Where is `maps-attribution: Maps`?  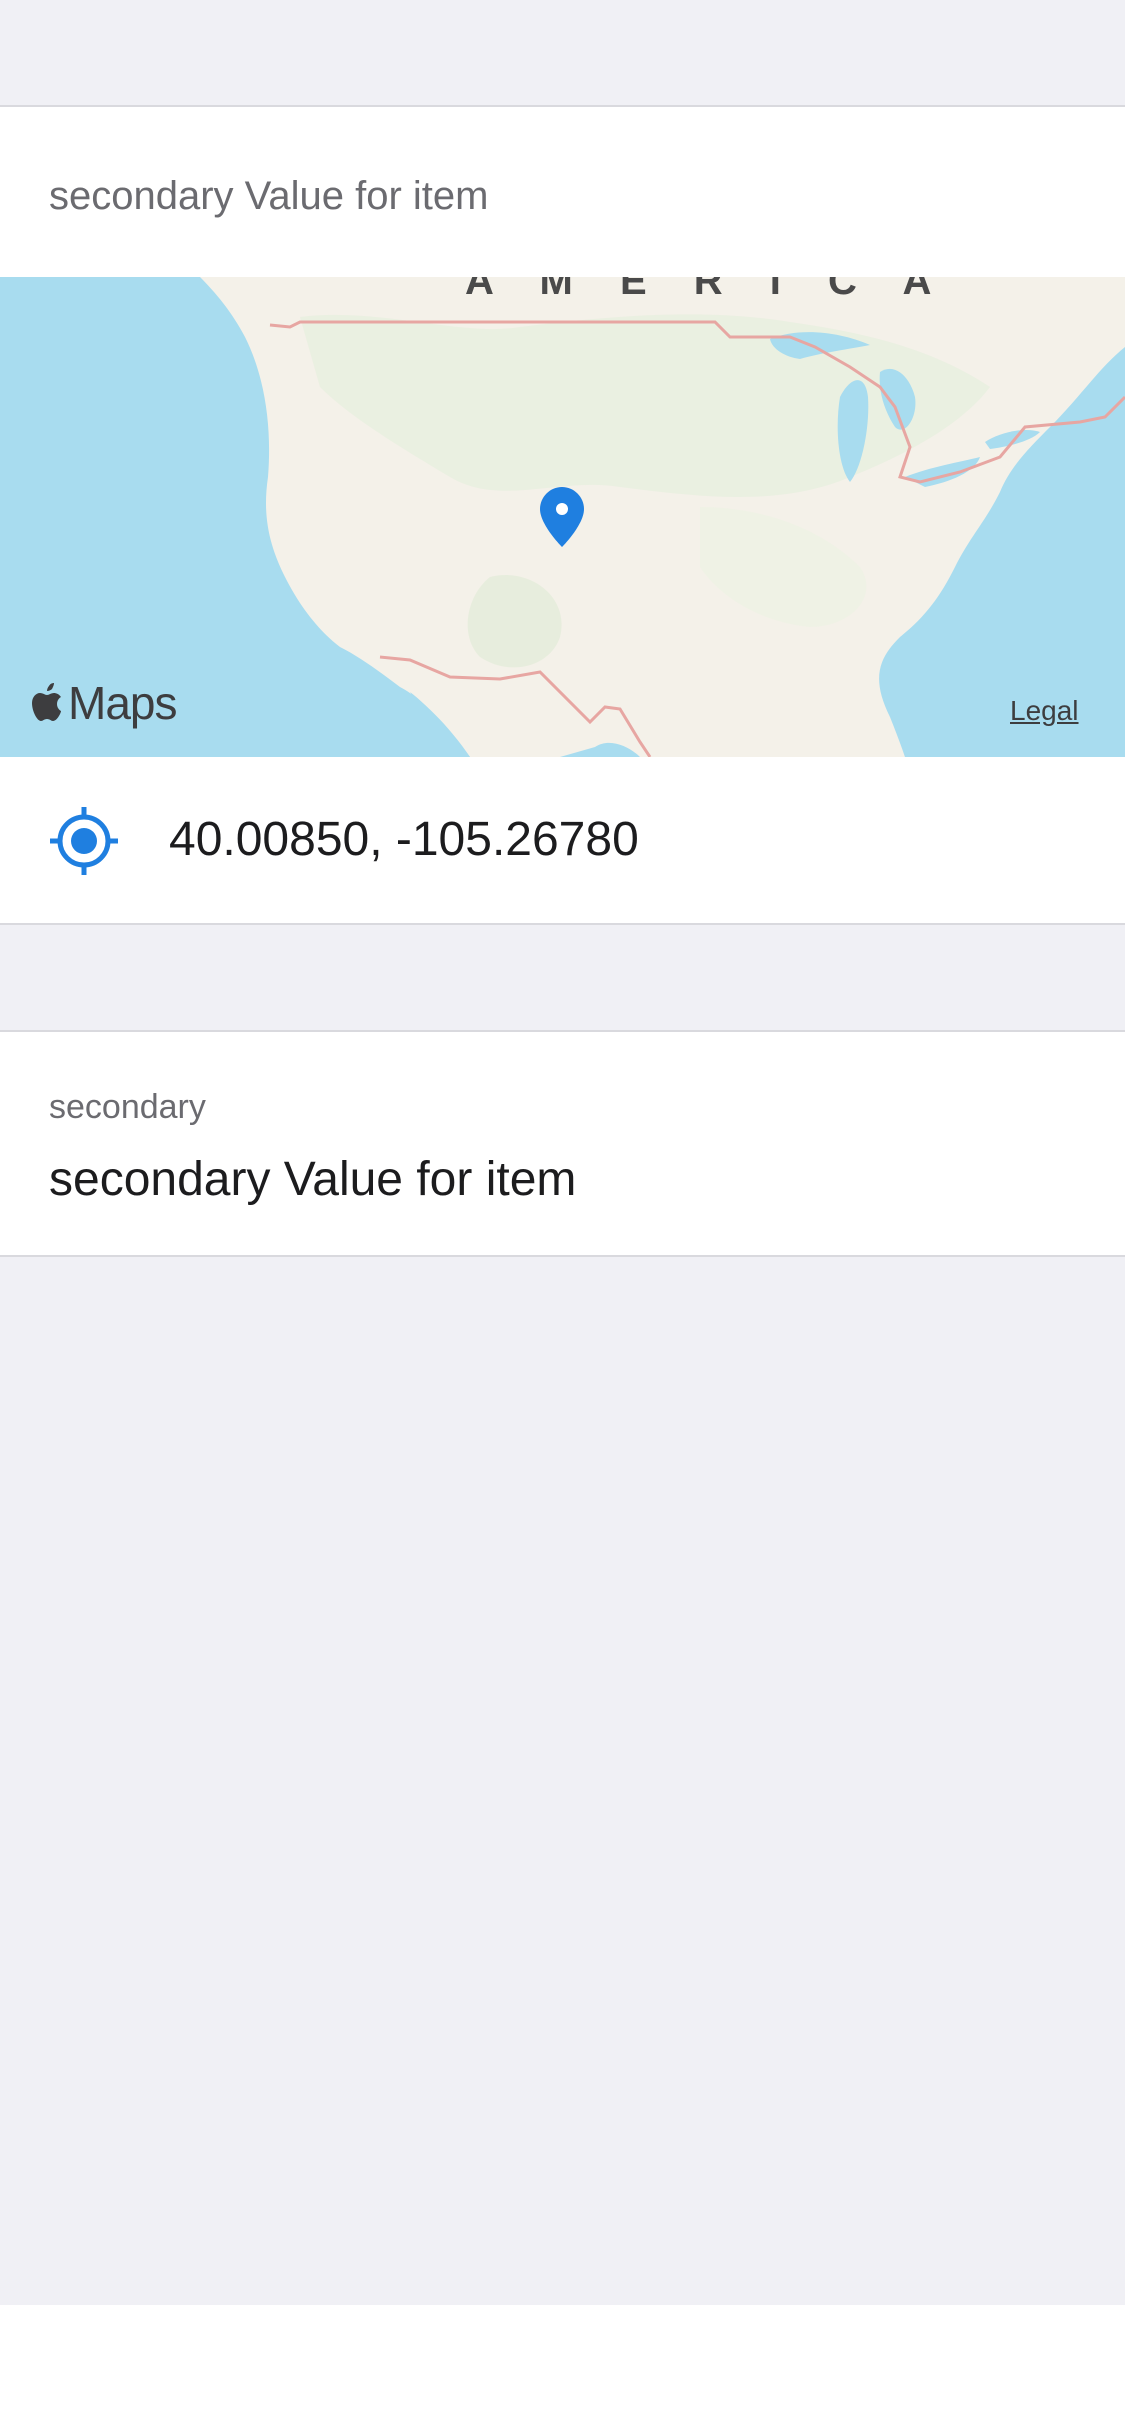
maps-attribution: Maps is located at coordinates (103, 703).